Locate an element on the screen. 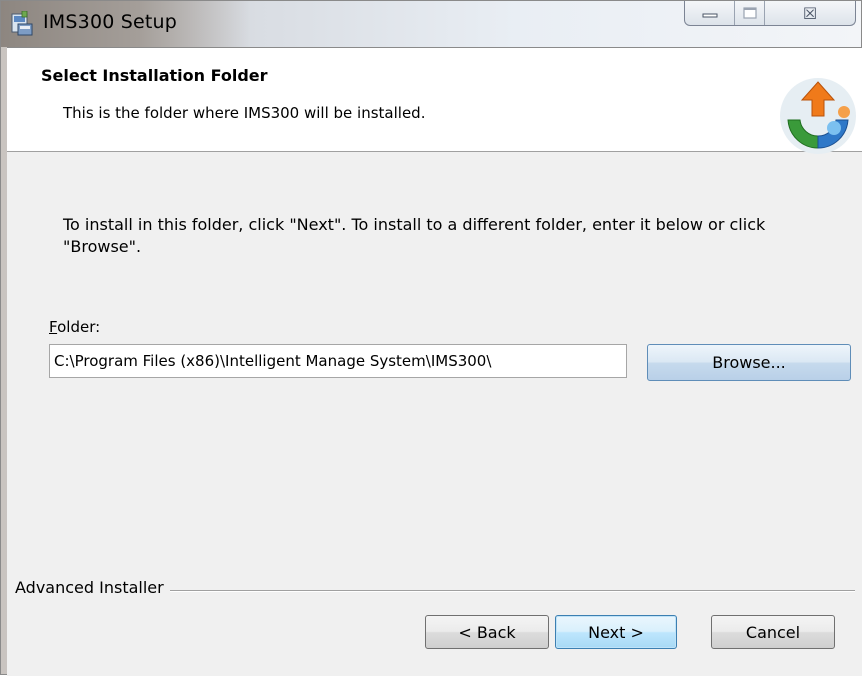  back-button: < Back is located at coordinates (487, 632).